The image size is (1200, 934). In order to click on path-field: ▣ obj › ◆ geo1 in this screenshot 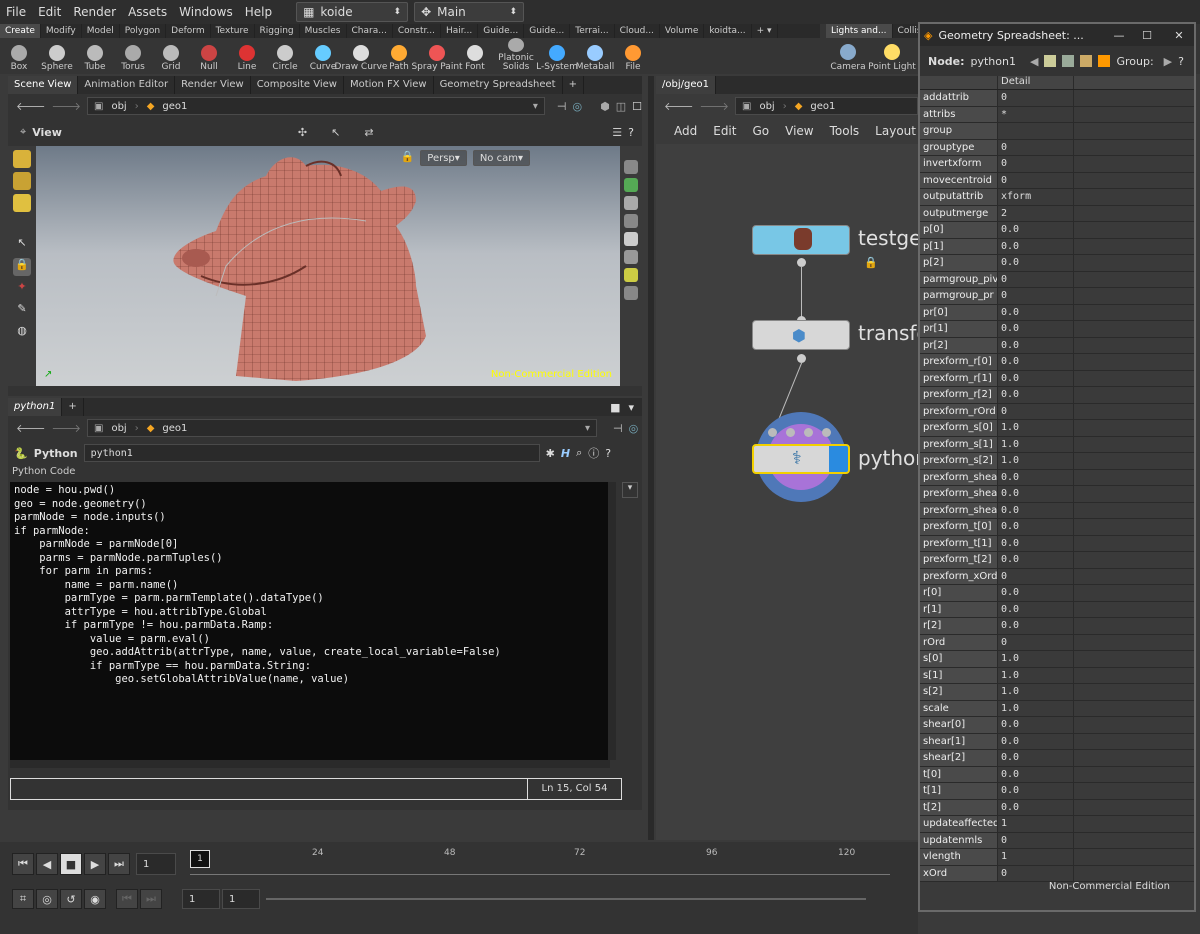, I will do `click(826, 106)`.